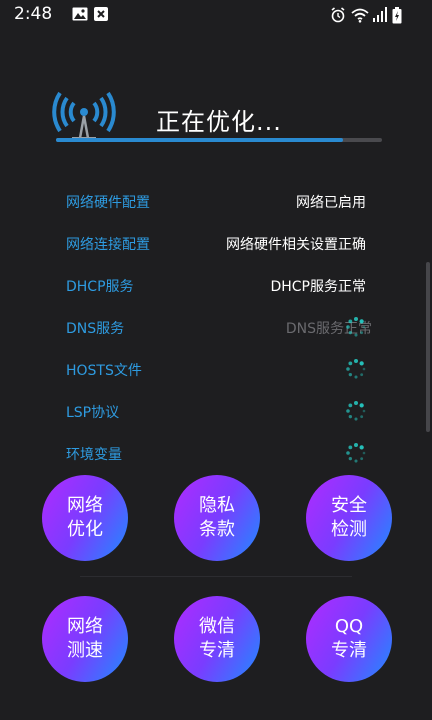 This screenshot has height=720, width=432. I want to click on status-time: 2:48, so click(33, 14).